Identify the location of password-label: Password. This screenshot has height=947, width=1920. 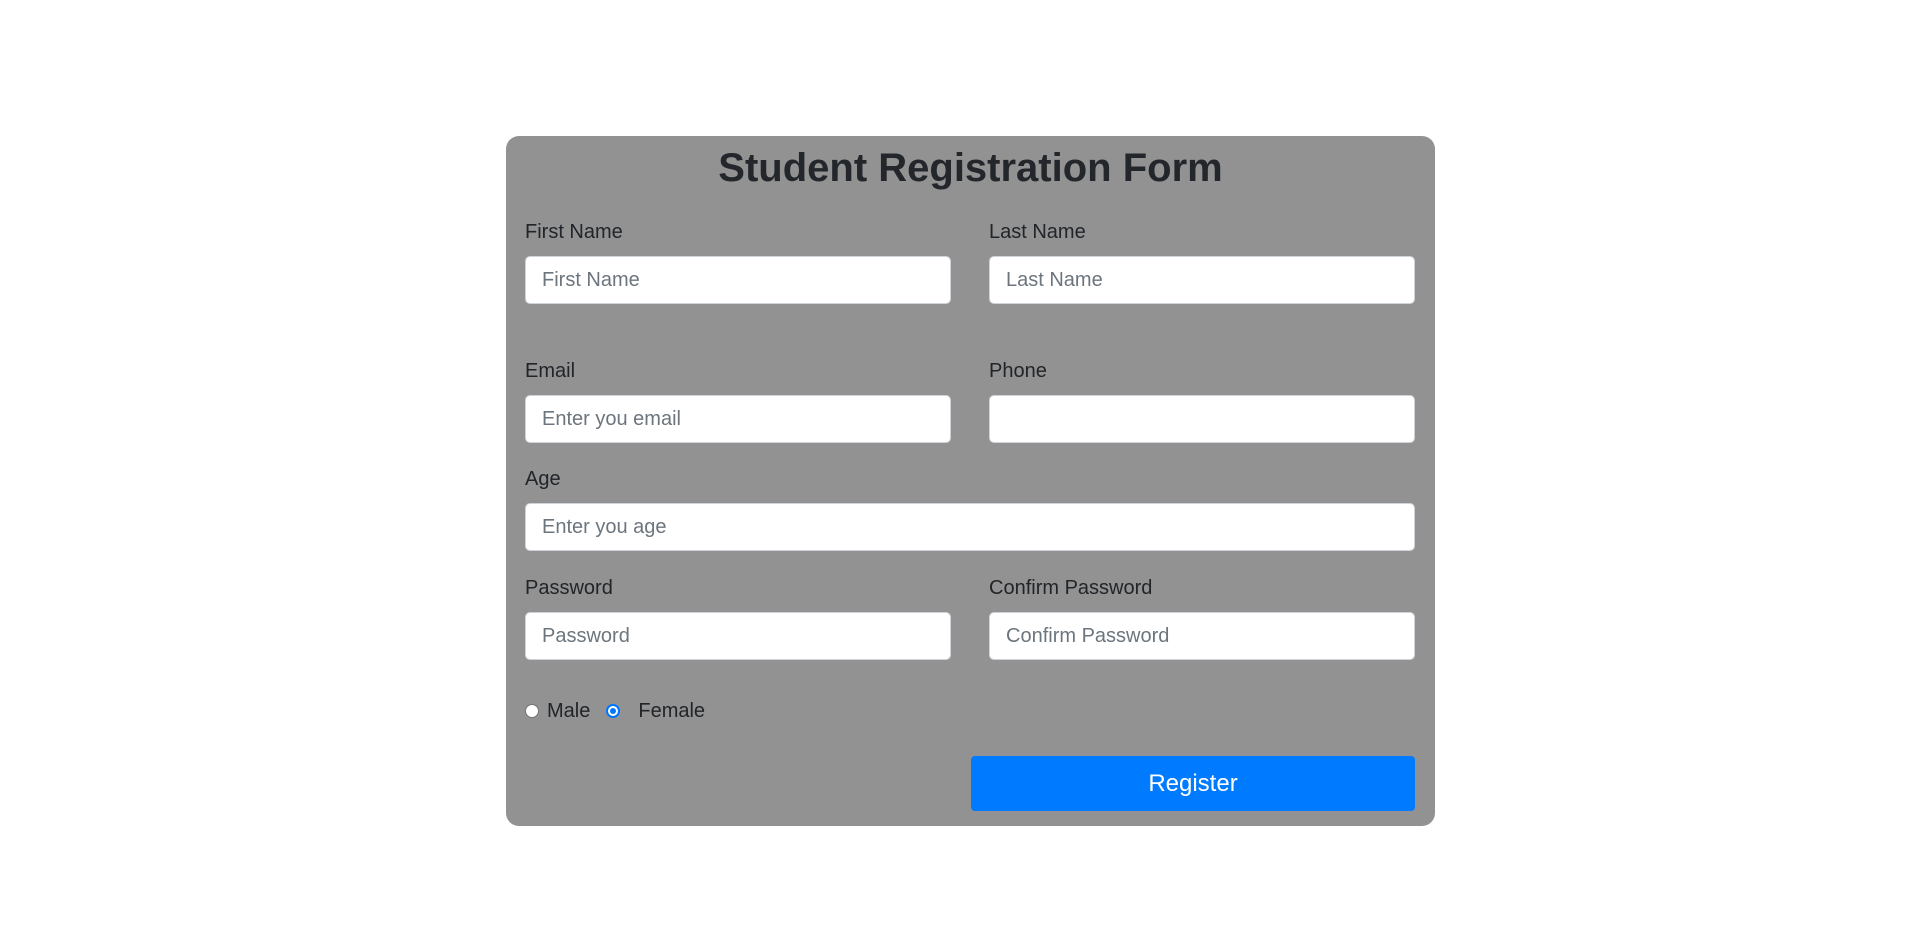
(569, 588).